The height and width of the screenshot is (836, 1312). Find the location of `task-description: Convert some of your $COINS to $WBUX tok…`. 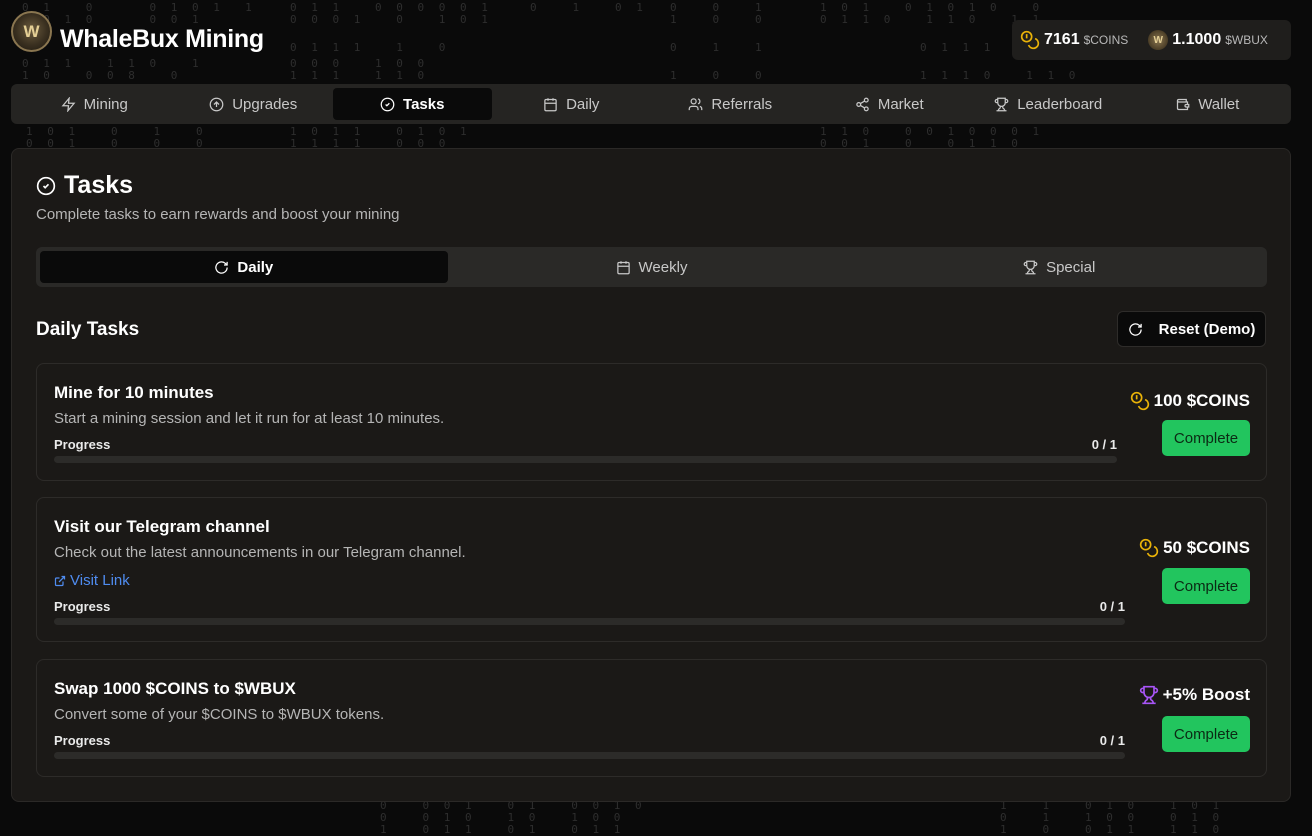

task-description: Convert some of your $COINS to $WBUX tok… is located at coordinates (219, 714).